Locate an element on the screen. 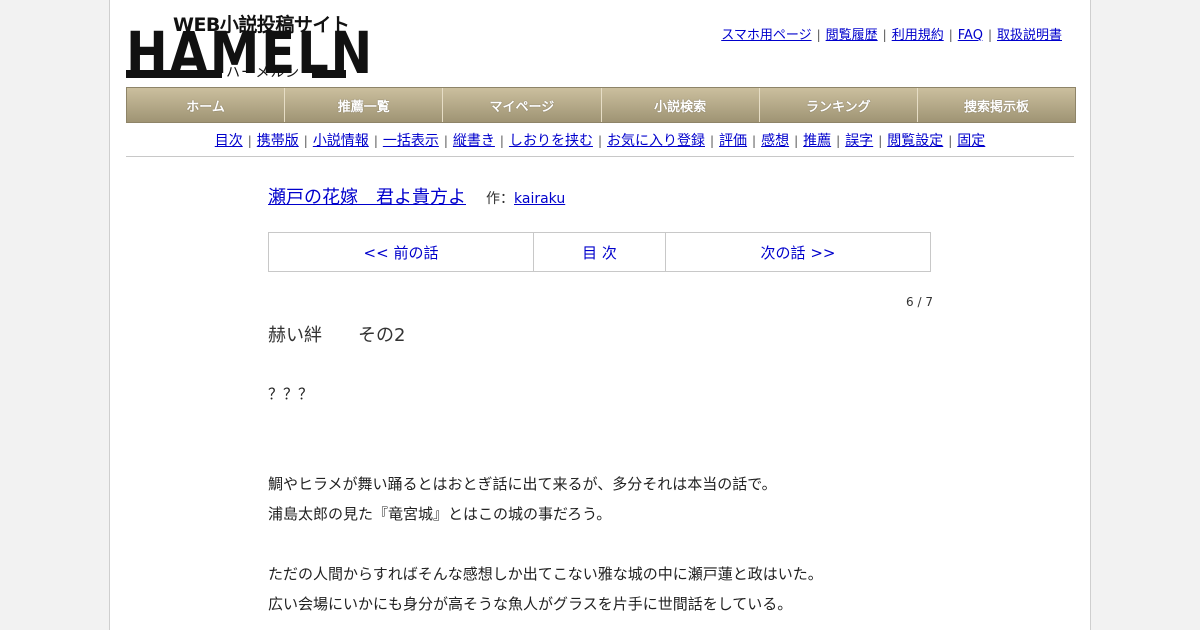 The height and width of the screenshot is (630, 1200). subnav-comments: 感想 is located at coordinates (775, 141).